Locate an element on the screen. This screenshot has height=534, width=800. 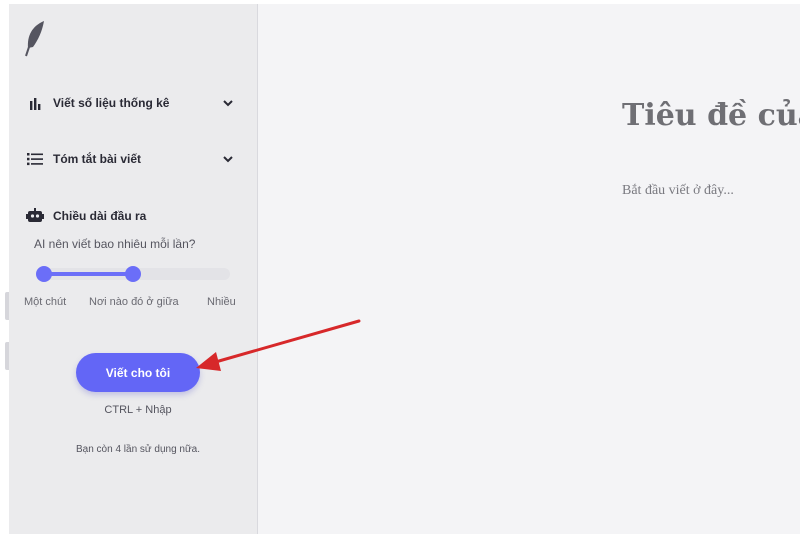
keyboard-shortcut-hint: CTRL + Nhập is located at coordinates (138, 410).